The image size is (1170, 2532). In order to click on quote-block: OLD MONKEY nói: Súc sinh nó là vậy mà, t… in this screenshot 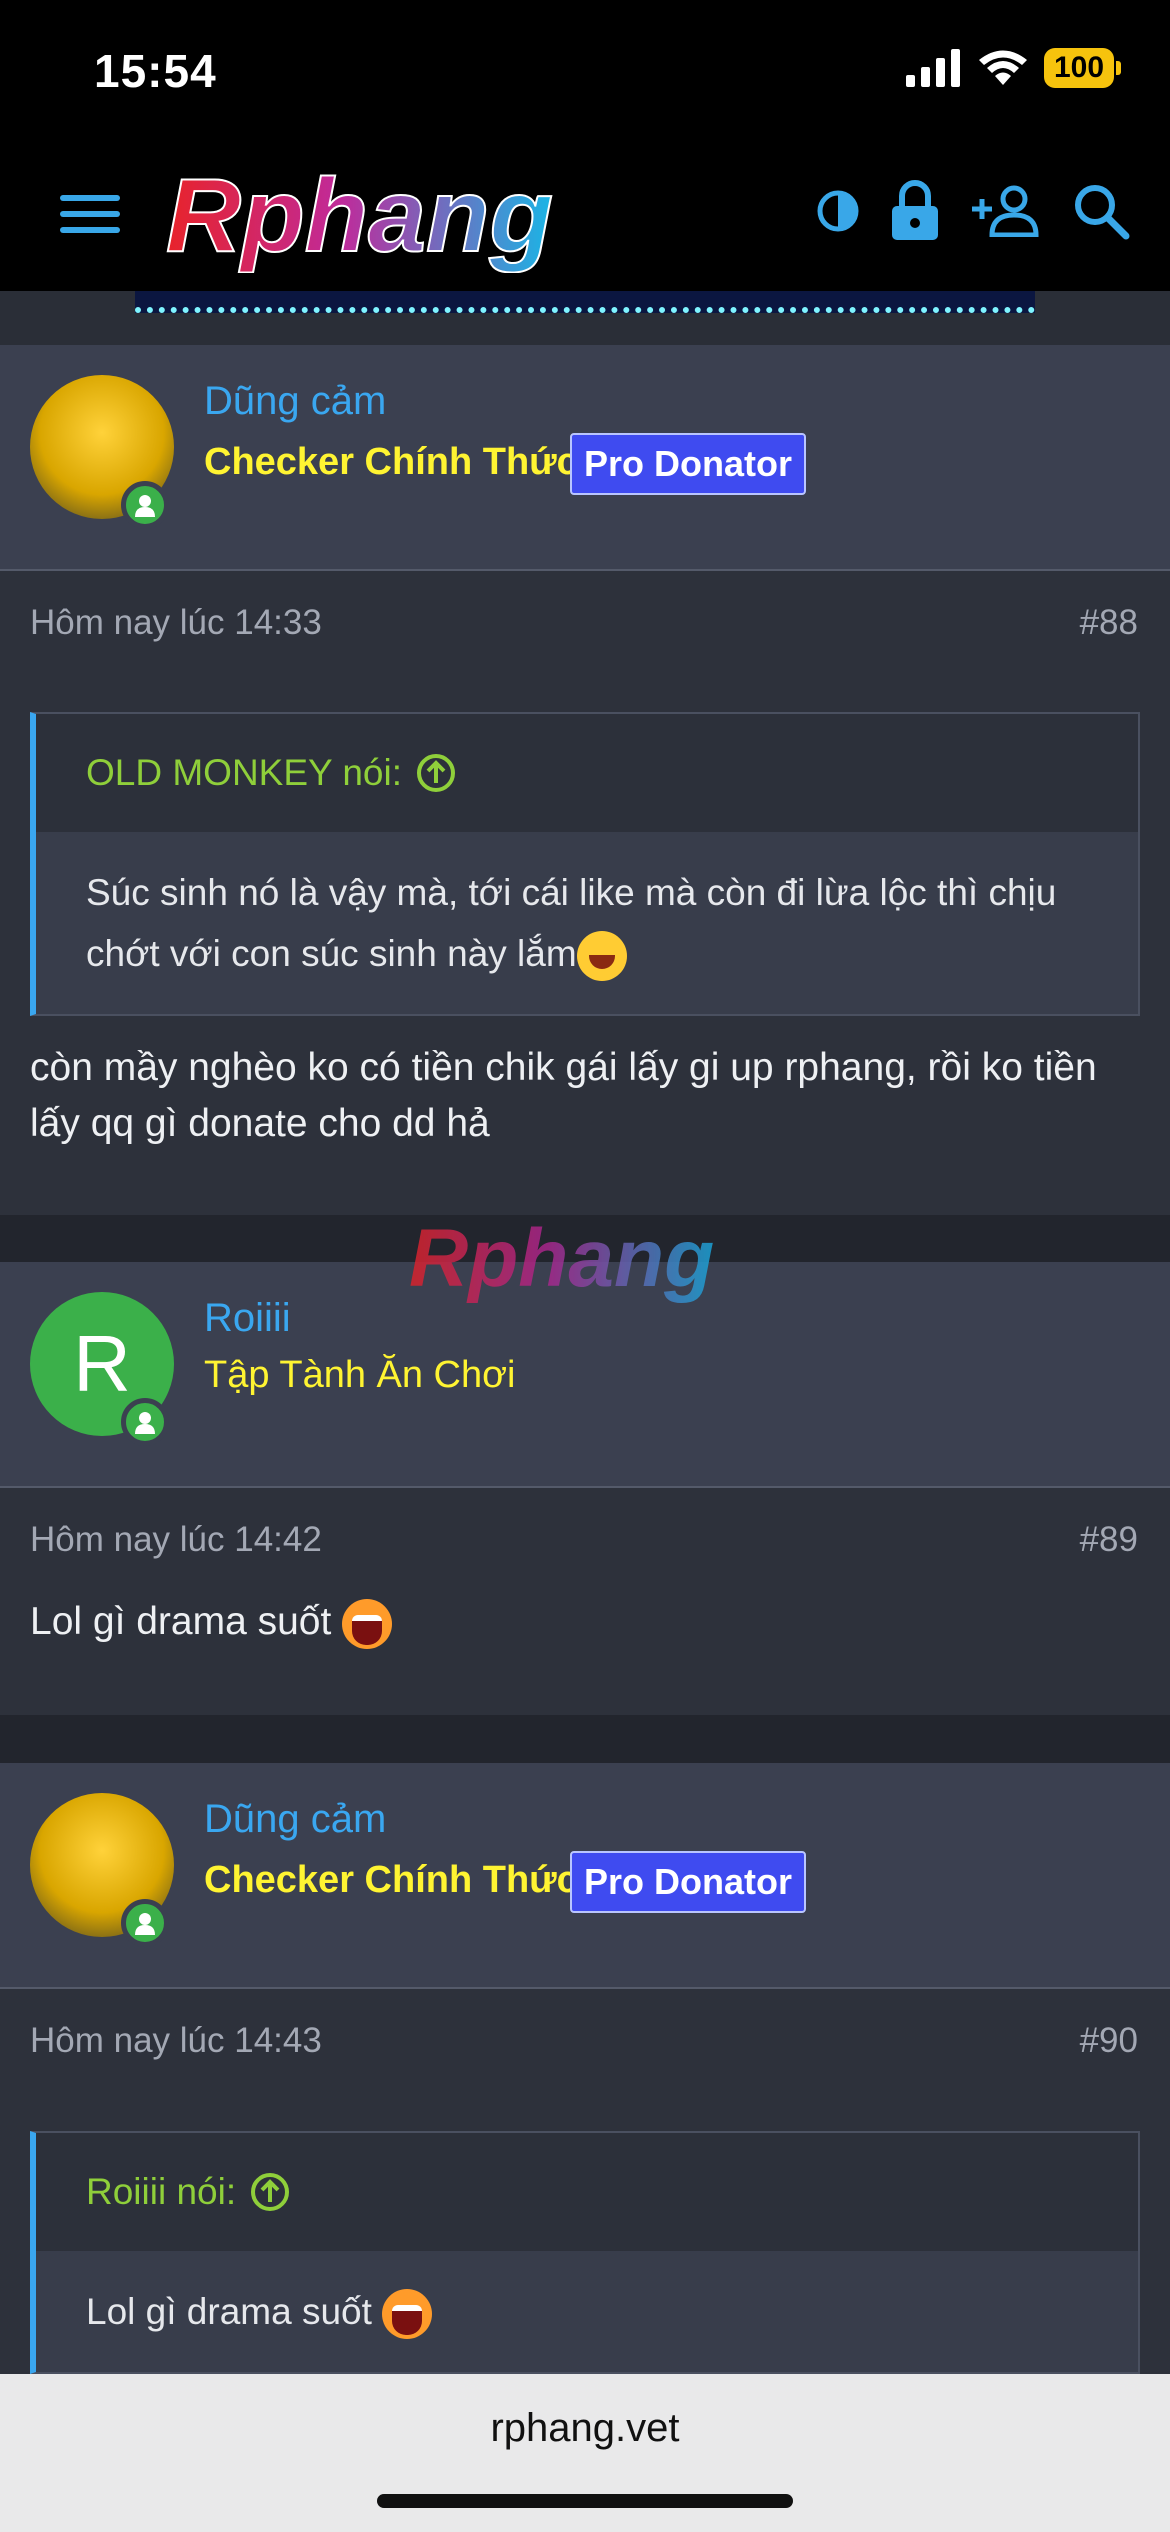, I will do `click(585, 864)`.